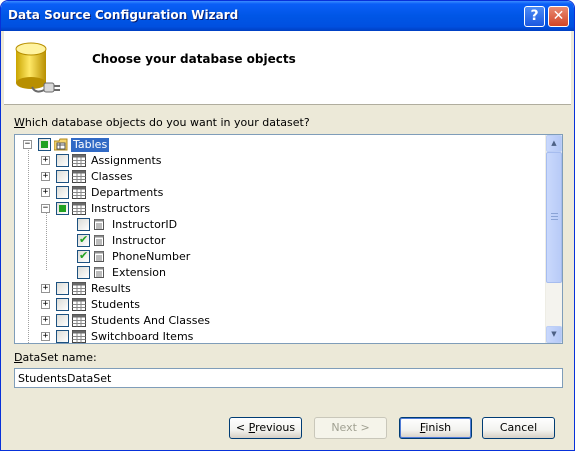 This screenshot has width=575, height=451. Describe the element at coordinates (142, 336) in the screenshot. I see `tree-row-label: Switchboard Items` at that location.